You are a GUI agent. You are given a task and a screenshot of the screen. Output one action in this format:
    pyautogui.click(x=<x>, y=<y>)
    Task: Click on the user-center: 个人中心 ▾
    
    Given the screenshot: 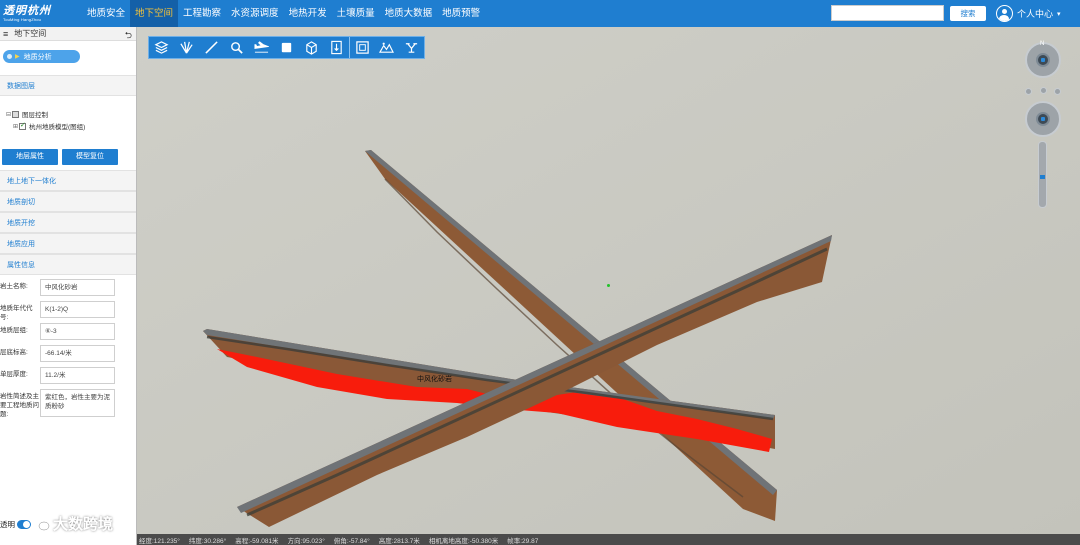 What is the action you would take?
    pyautogui.click(x=1028, y=13)
    